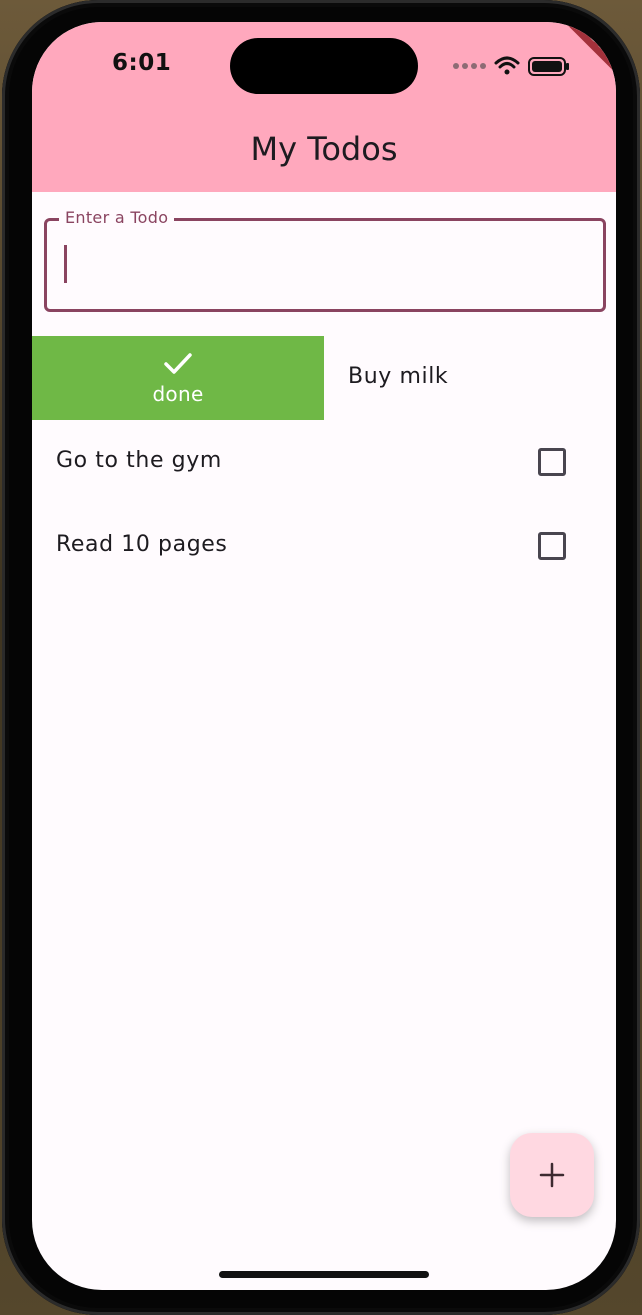  I want to click on todo-item: Go to the gym, so click(324, 462).